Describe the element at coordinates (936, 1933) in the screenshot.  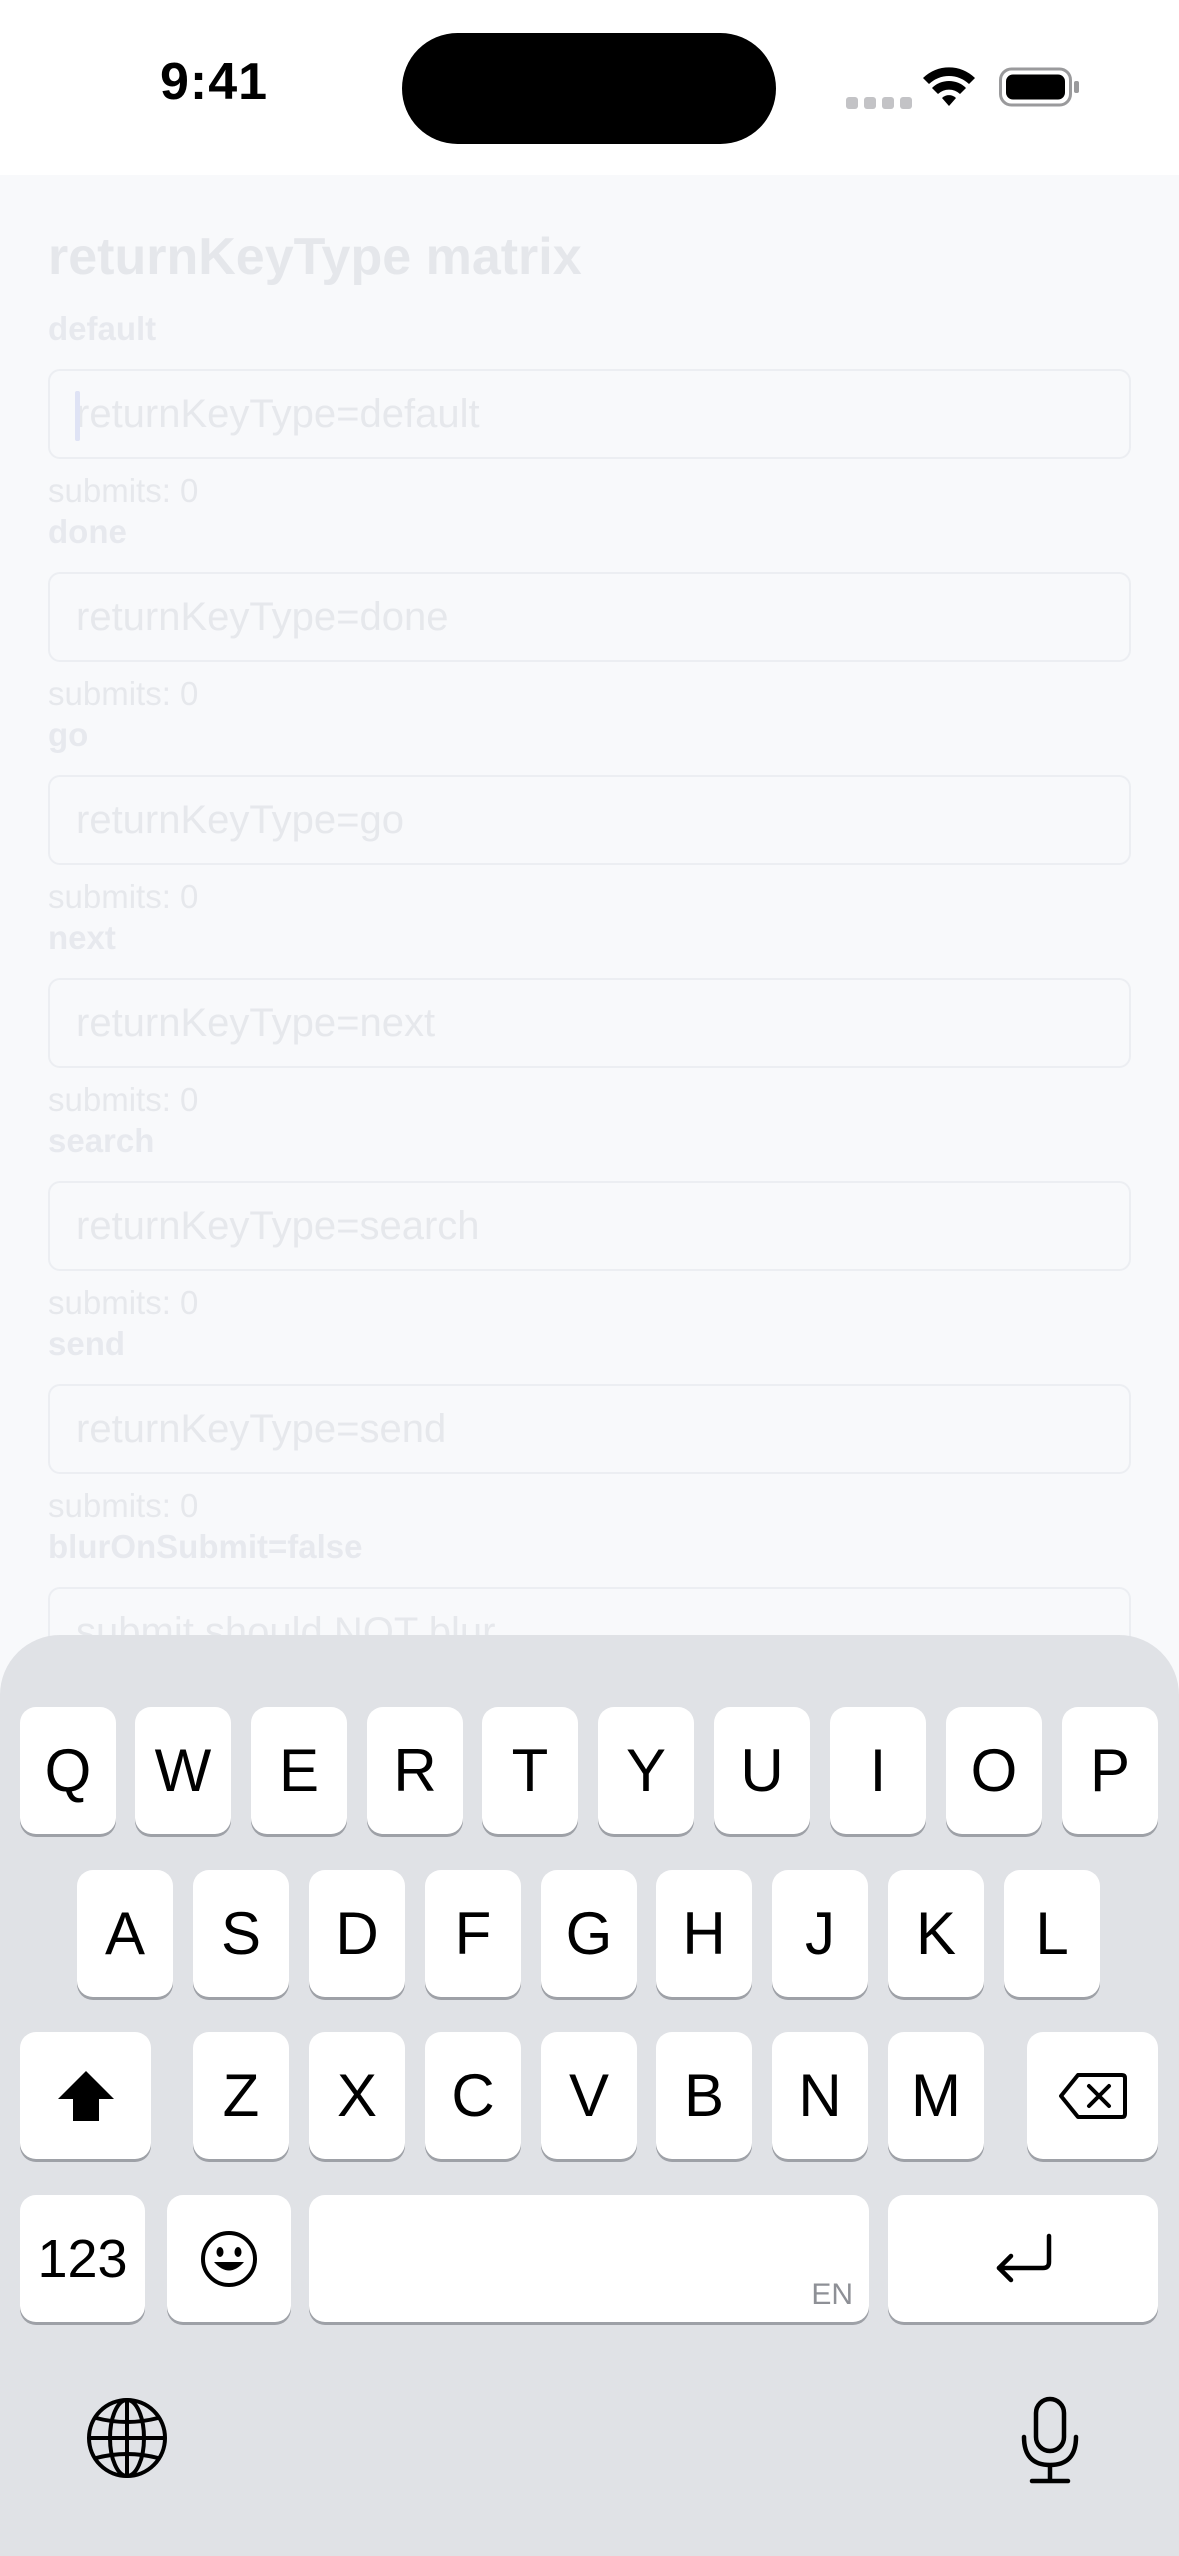
I see `key-k: K` at that location.